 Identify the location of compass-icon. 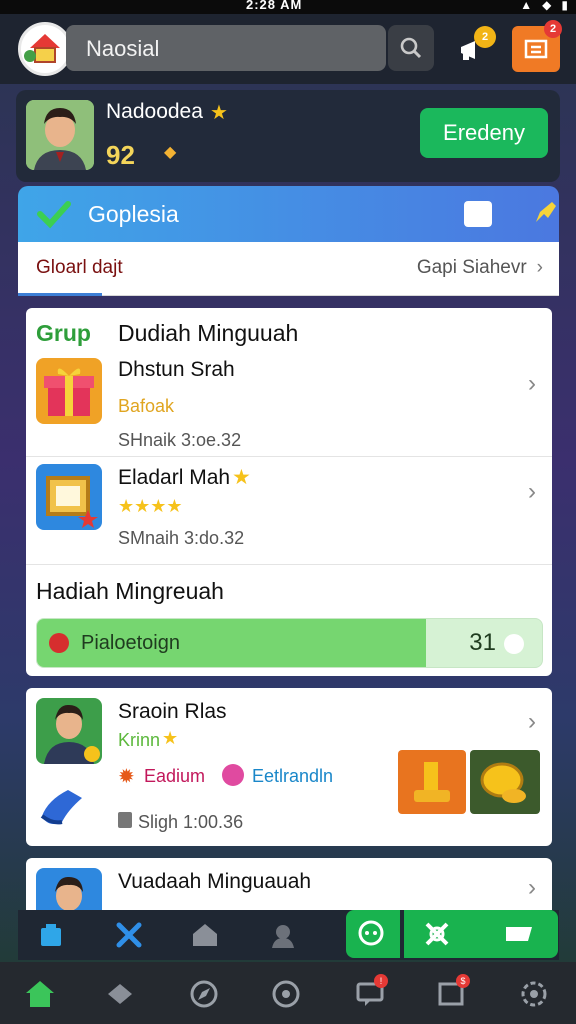
(204, 994).